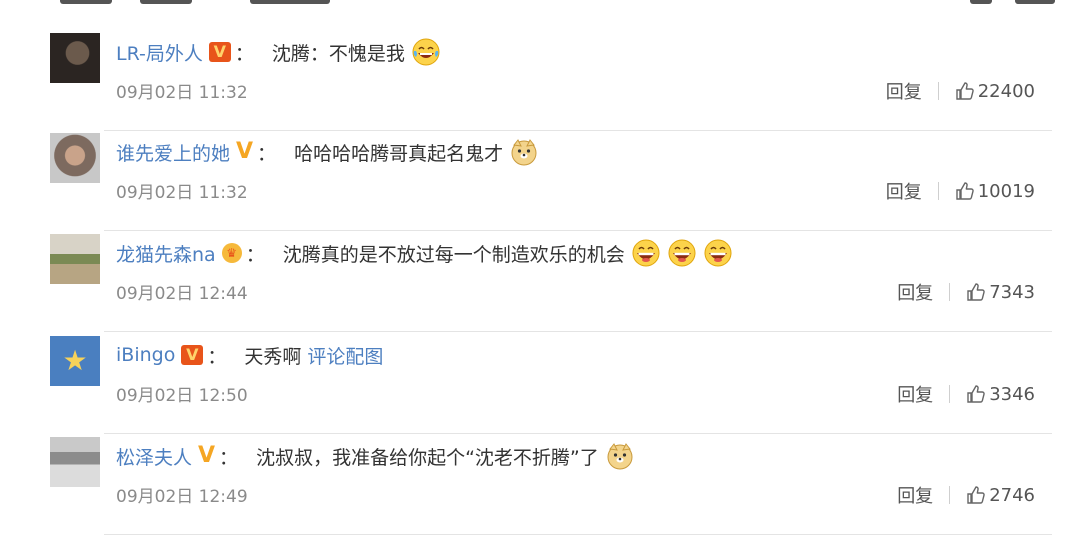 This screenshot has height=538, width=1080. I want to click on comment-line: 龙猫先森na ♛ ： 沈腾真的是不放过每一个制造欢乐的机会, so click(424, 253).